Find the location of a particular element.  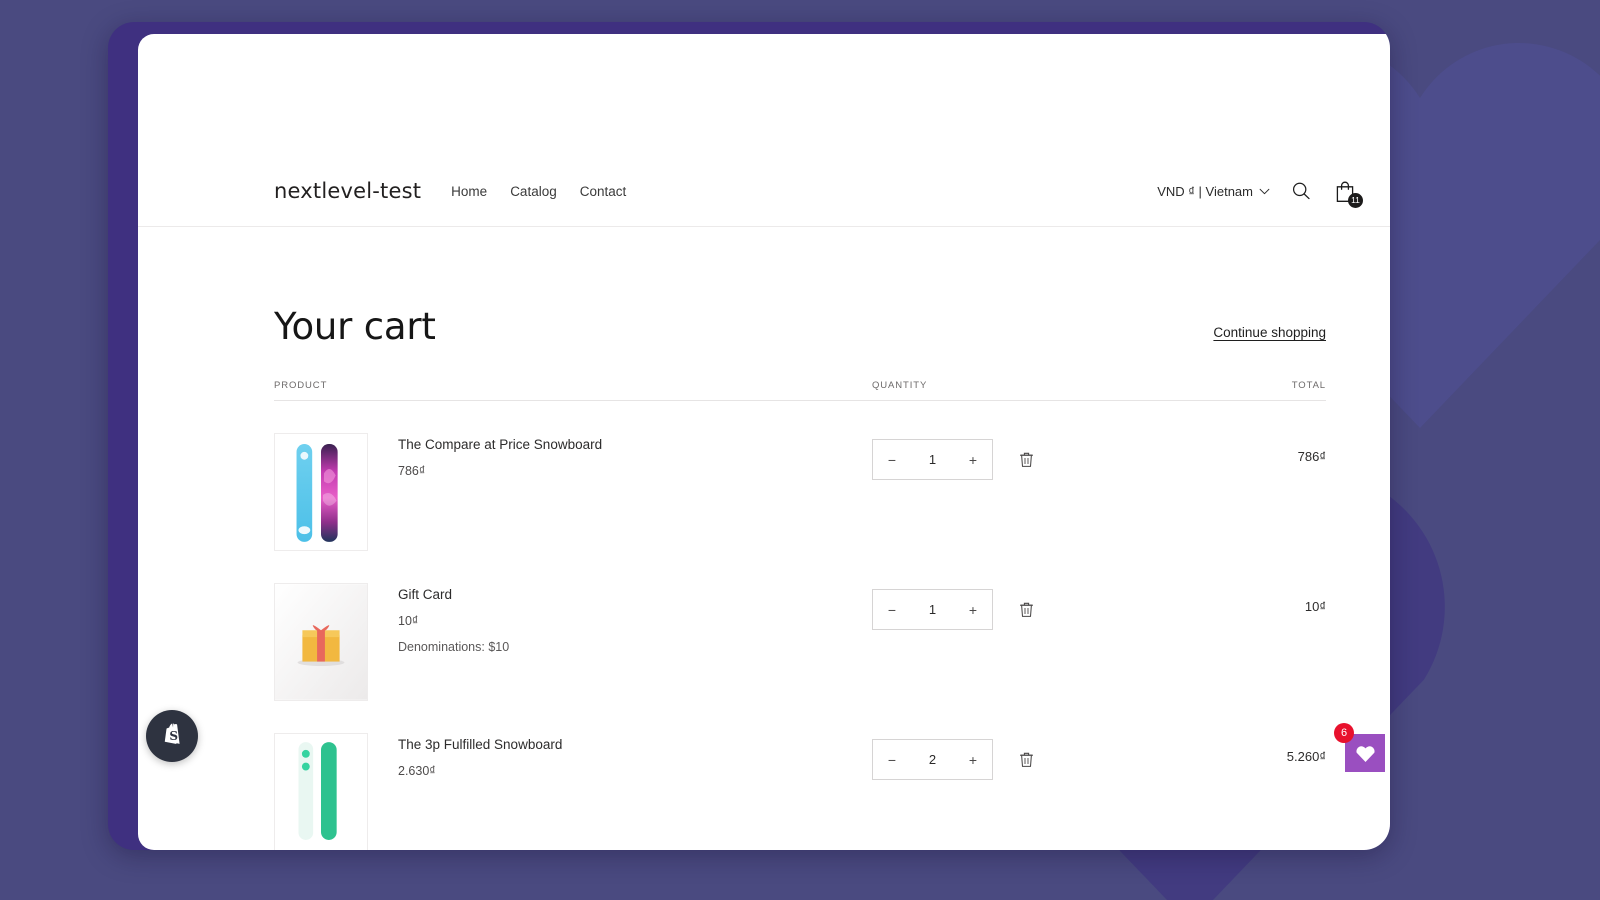

column-header-quantity: QUANTITY is located at coordinates (900, 385).